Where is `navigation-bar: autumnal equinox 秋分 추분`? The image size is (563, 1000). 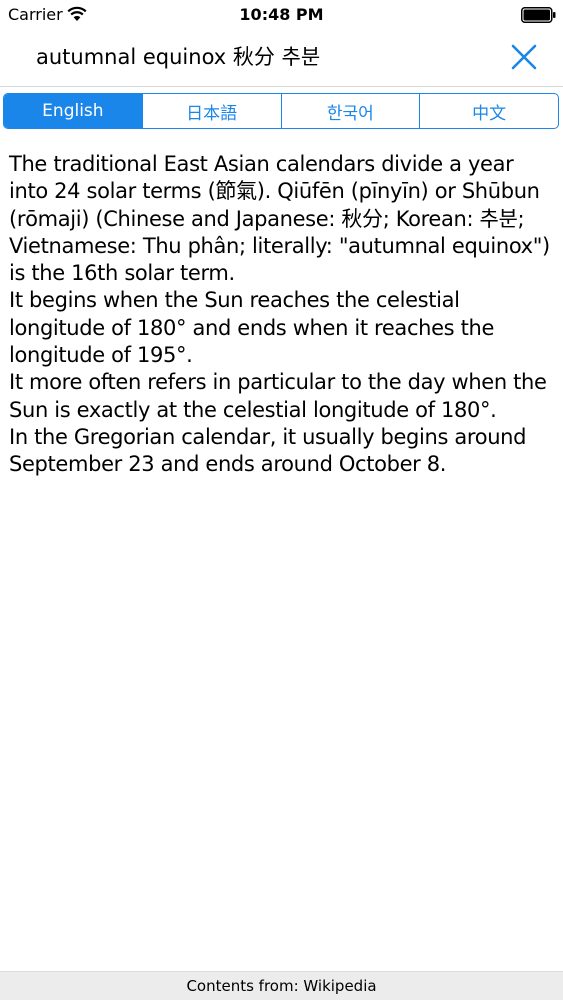
navigation-bar: autumnal equinox 秋分 추분 is located at coordinates (281, 58).